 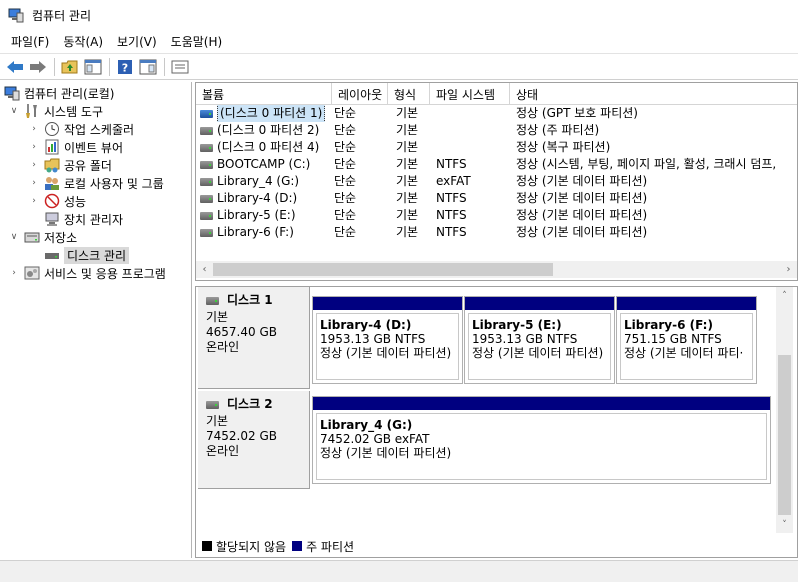 I want to click on column-header-layout: 레이아웃, so click(x=360, y=94).